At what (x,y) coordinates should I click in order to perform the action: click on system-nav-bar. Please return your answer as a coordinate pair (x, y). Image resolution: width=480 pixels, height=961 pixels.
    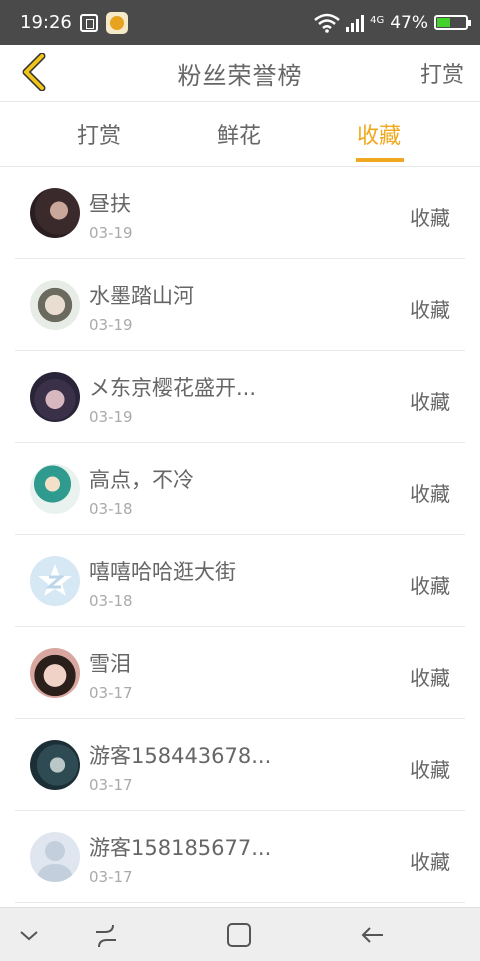
    Looking at the image, I should click on (240, 934).